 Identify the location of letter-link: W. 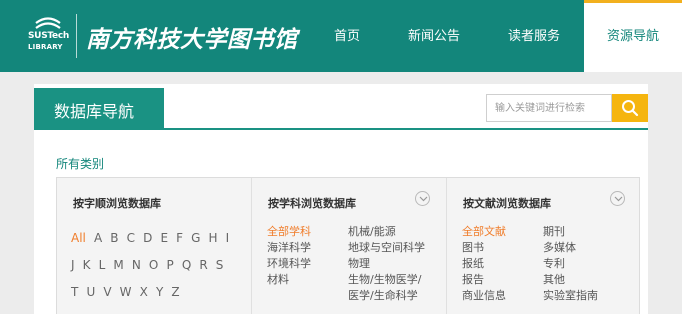
(126, 292).